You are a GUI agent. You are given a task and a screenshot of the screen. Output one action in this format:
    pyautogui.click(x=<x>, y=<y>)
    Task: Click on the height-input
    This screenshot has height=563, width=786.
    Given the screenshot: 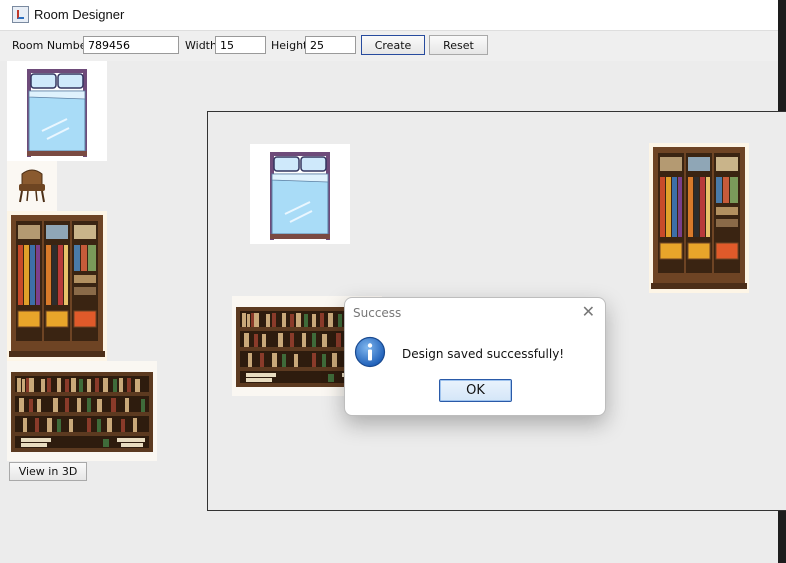 What is the action you would take?
    pyautogui.click(x=330, y=45)
    